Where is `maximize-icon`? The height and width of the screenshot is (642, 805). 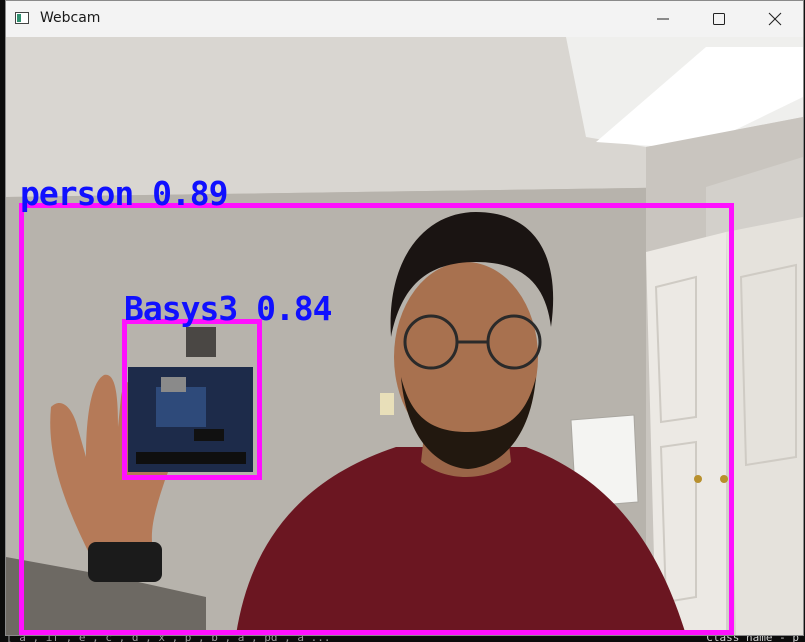
maximize-icon is located at coordinates (719, 19).